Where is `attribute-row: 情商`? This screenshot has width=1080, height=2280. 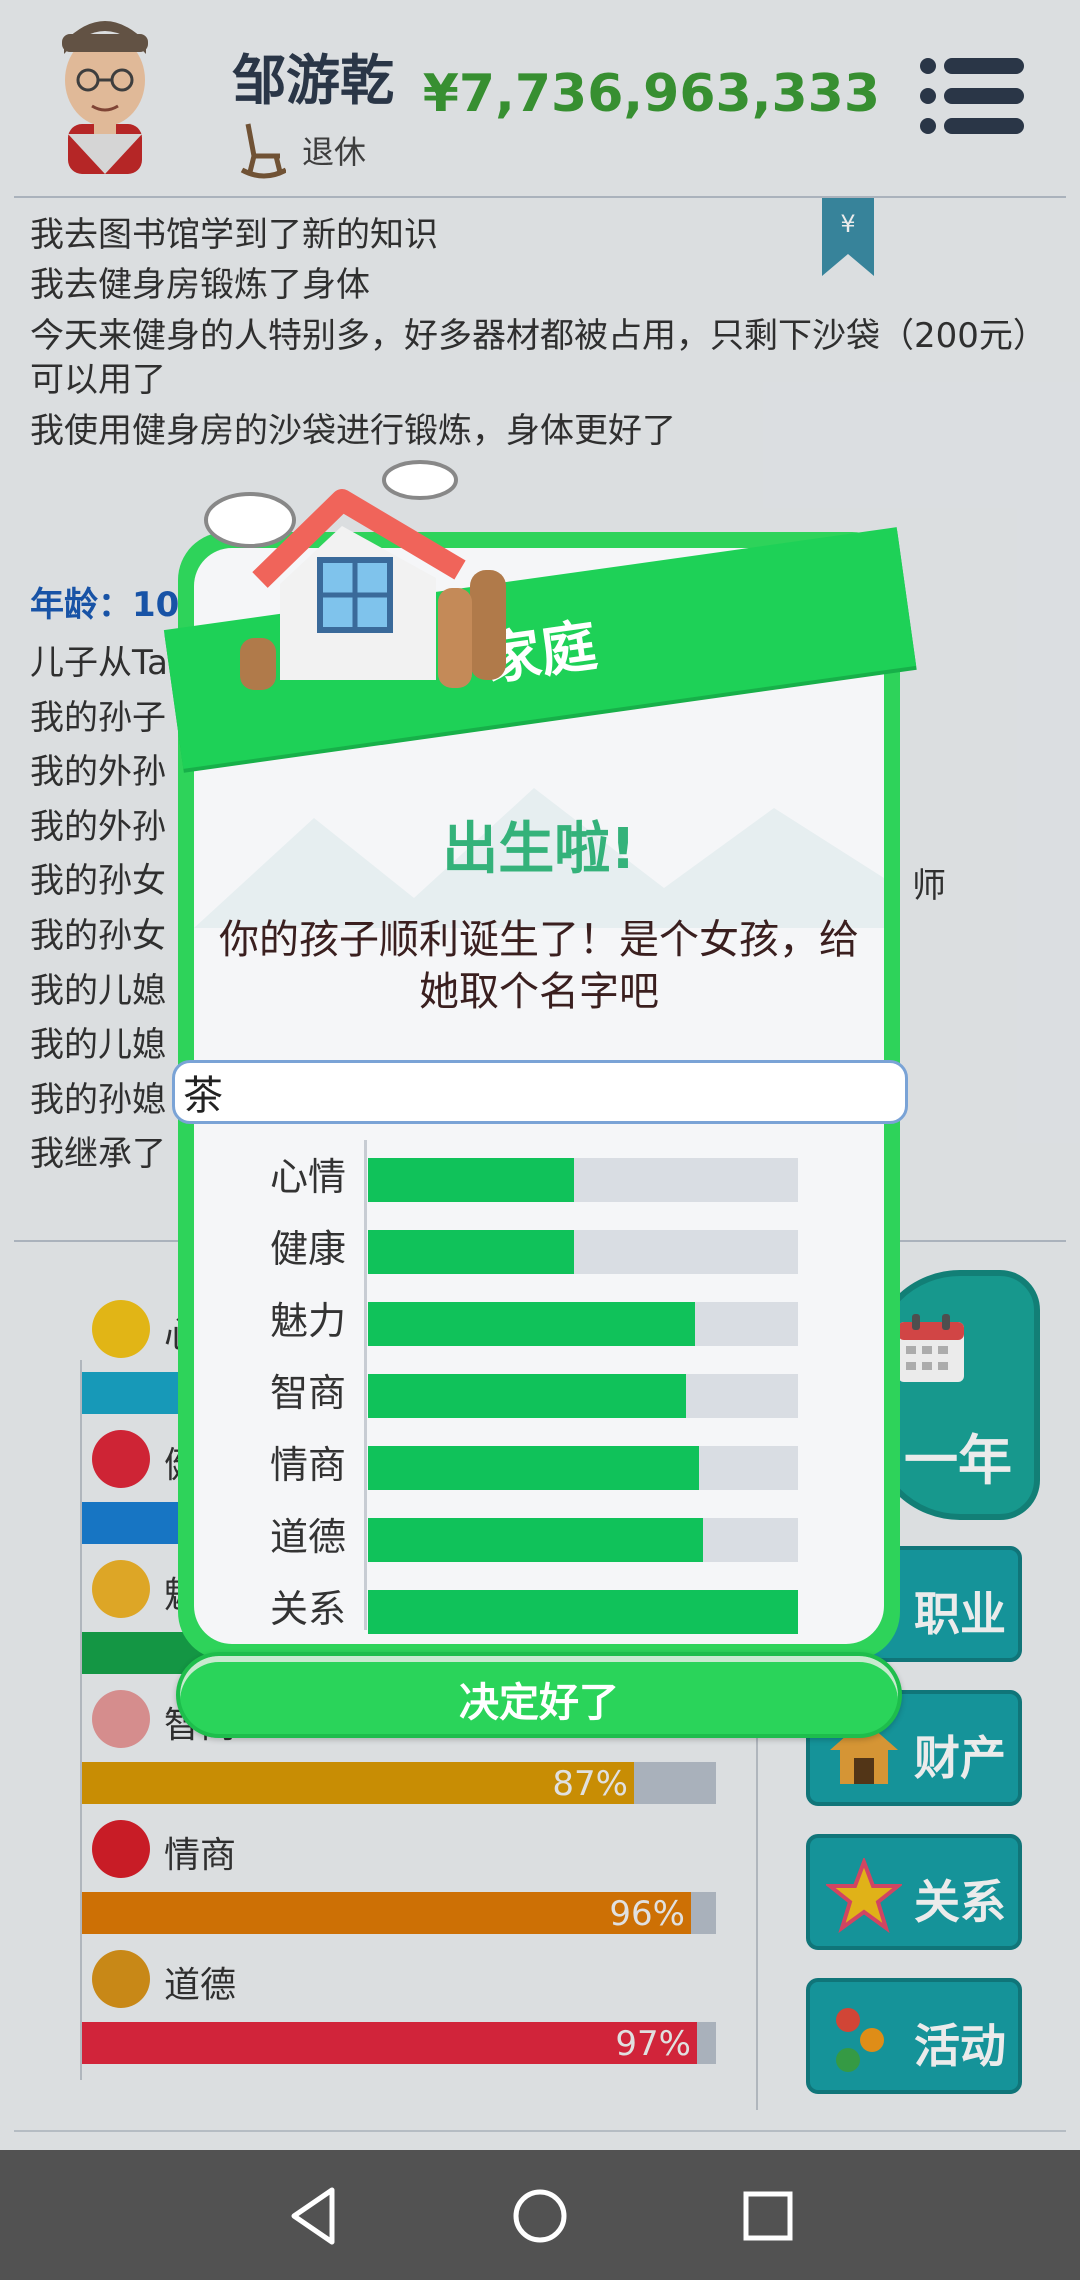
attribute-row: 情商 is located at coordinates (535, 1462).